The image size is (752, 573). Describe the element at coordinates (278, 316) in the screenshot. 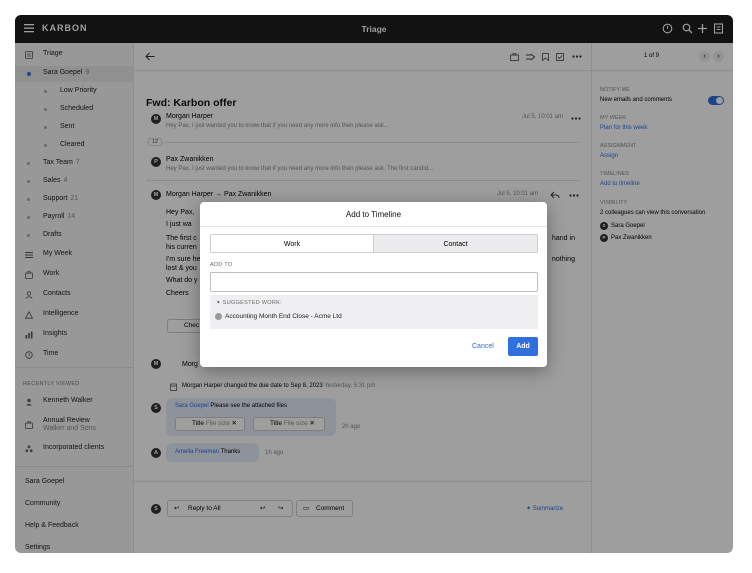

I see `suggested-item: Accounting Month End Close - Acme Ltd` at that location.